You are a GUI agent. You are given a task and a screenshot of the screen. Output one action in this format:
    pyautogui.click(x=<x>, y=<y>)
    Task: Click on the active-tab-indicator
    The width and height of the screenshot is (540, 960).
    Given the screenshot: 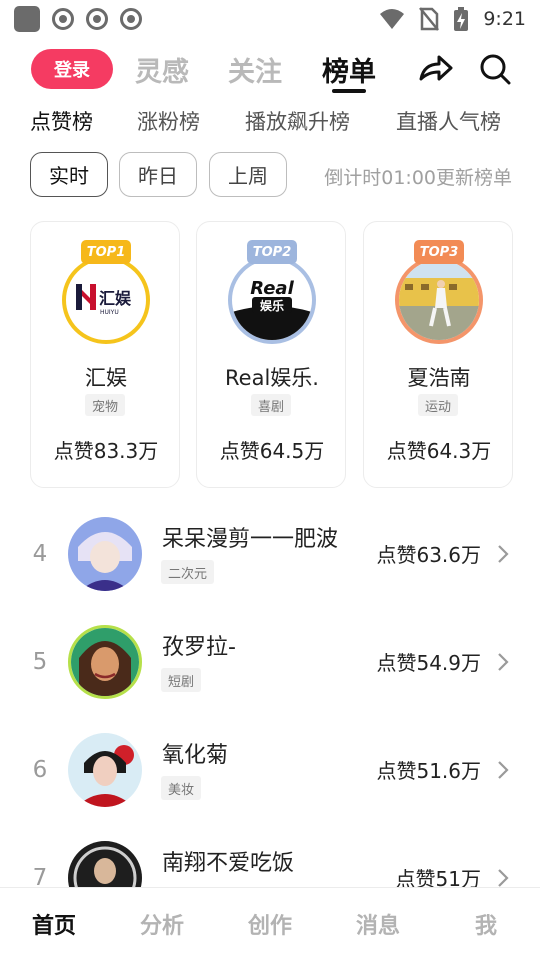 What is the action you would take?
    pyautogui.click(x=349, y=91)
    